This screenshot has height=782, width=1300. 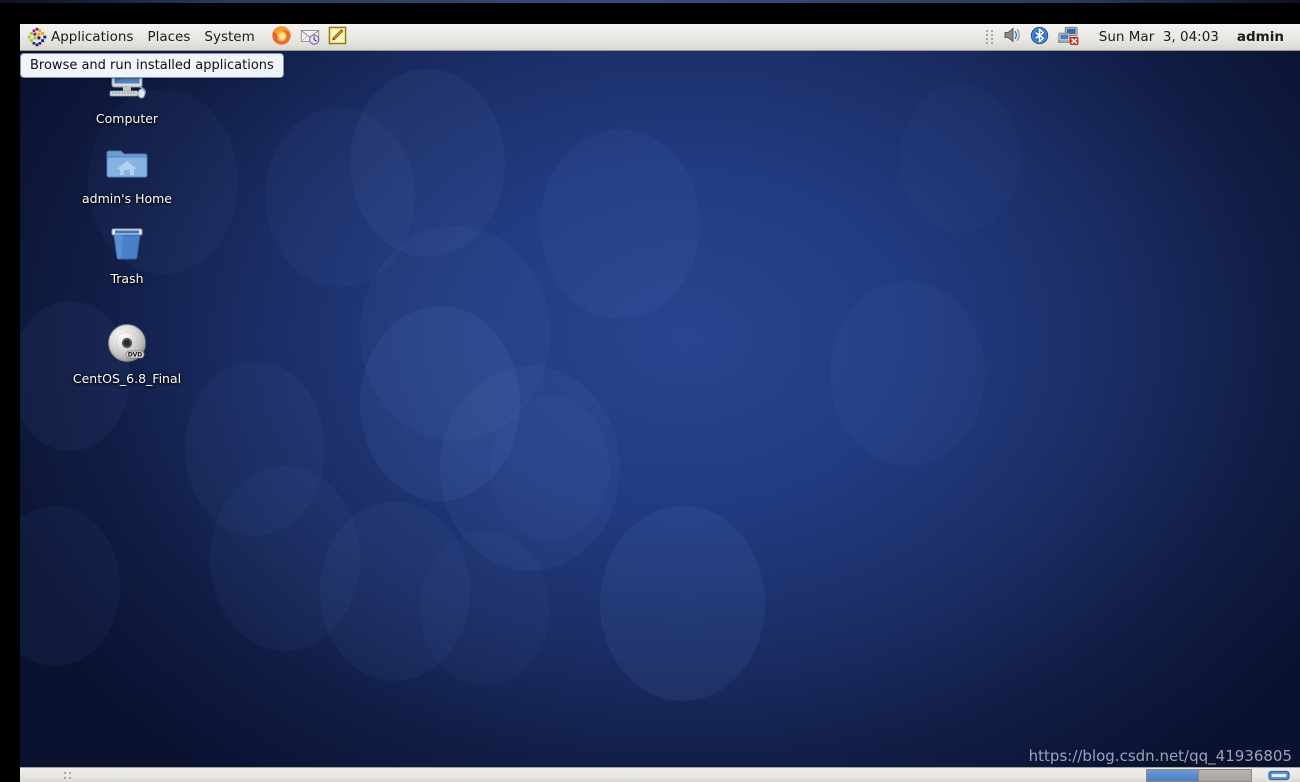 What do you see at coordinates (127, 163) in the screenshot?
I see `home-folder-icon` at bounding box center [127, 163].